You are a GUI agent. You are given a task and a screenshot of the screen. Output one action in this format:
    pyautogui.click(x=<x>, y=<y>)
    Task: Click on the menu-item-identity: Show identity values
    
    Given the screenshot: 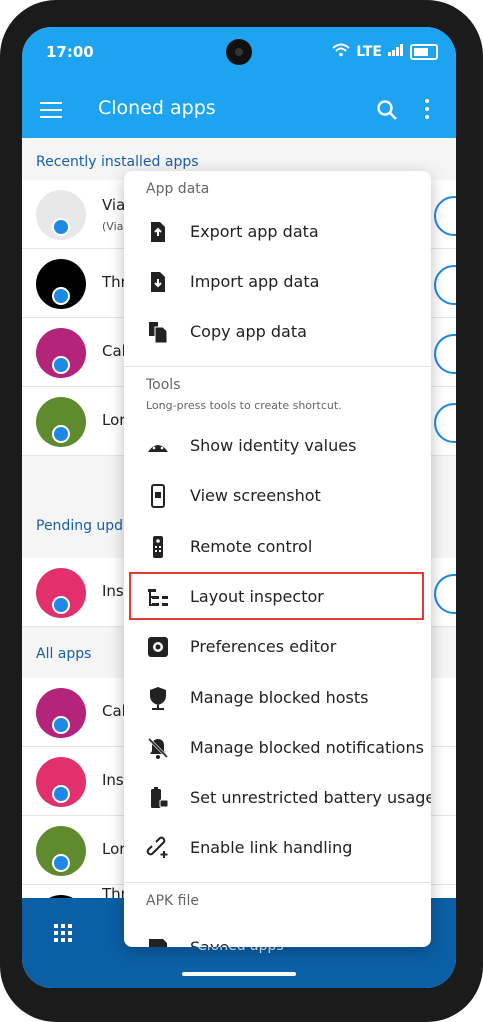 What is the action you would take?
    pyautogui.click(x=277, y=446)
    